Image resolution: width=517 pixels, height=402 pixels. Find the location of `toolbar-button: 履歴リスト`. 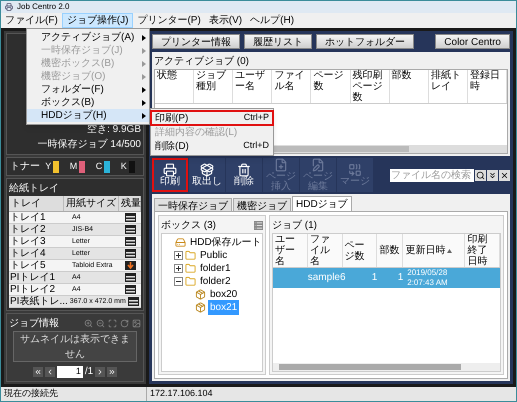

toolbar-button: 履歴リスト is located at coordinates (278, 41).